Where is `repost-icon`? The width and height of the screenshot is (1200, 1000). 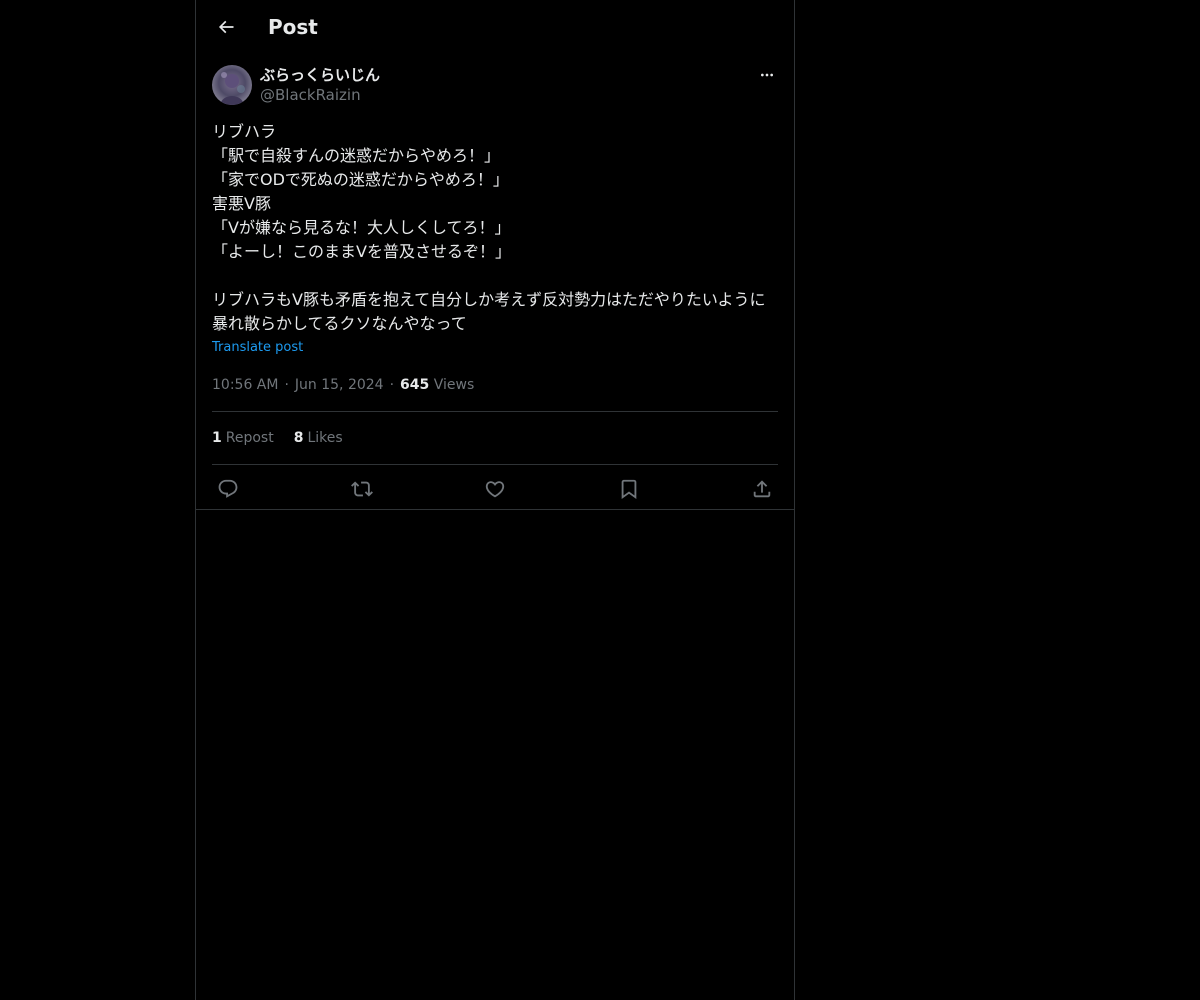 repost-icon is located at coordinates (361, 489).